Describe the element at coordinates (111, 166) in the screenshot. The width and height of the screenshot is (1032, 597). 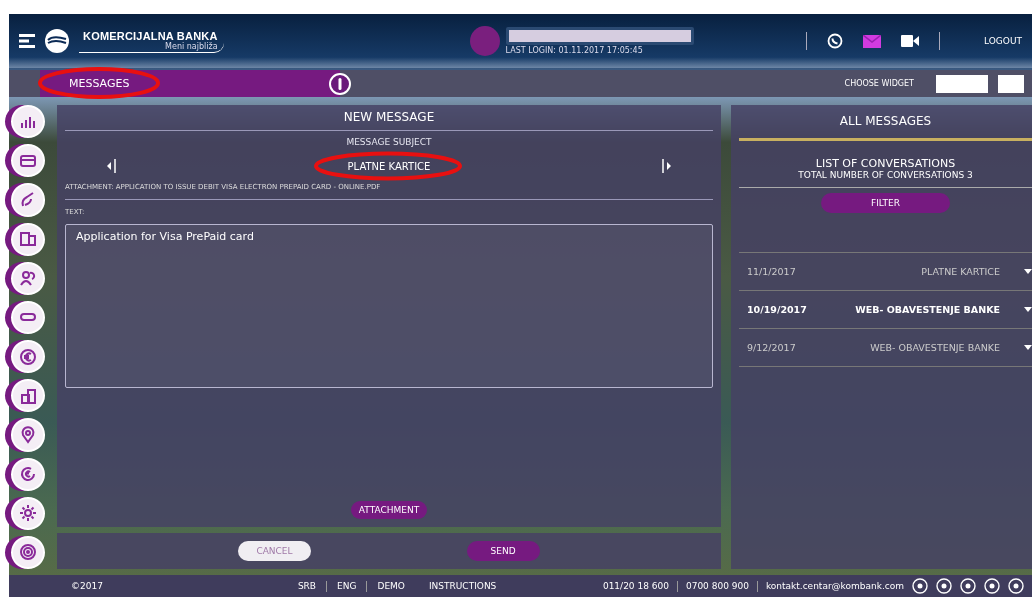
I see `previous-arrow-icon` at that location.